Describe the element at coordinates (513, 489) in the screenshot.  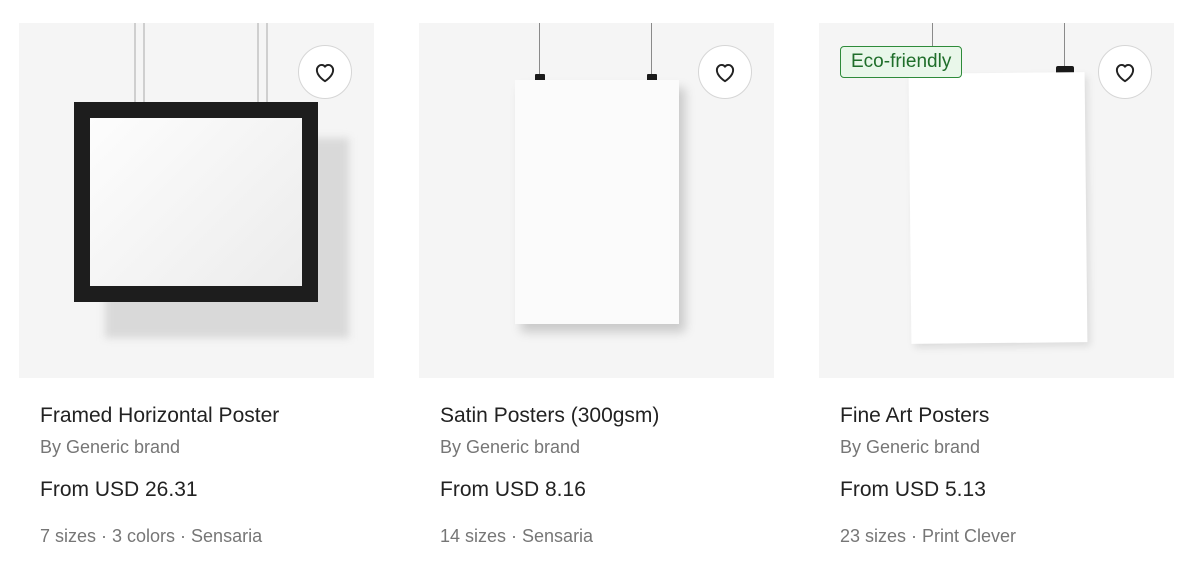
I see `product-price: From USD 8.16` at that location.